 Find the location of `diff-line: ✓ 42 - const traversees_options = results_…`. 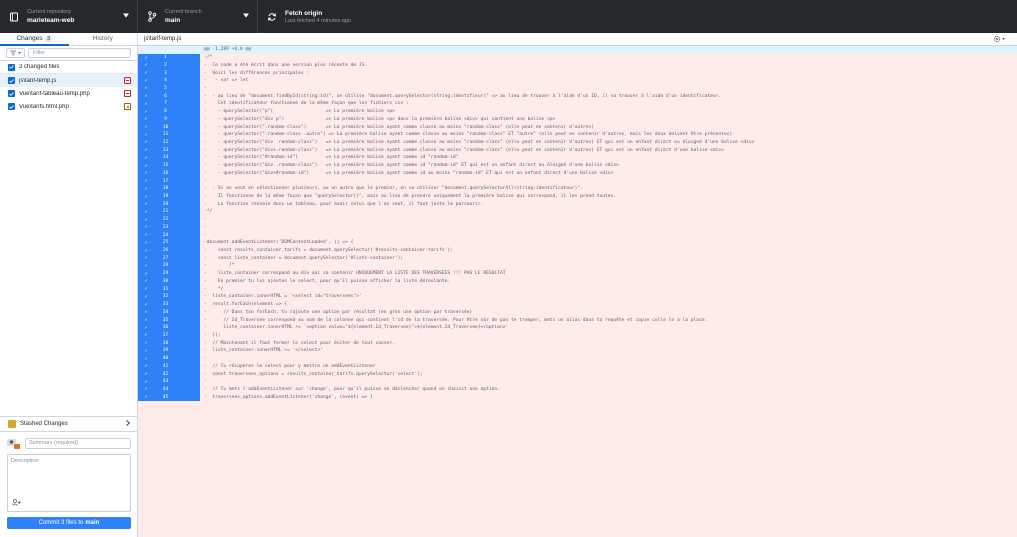

diff-line: ✓ 42 - const traversees_options = results_… is located at coordinates (577, 374).